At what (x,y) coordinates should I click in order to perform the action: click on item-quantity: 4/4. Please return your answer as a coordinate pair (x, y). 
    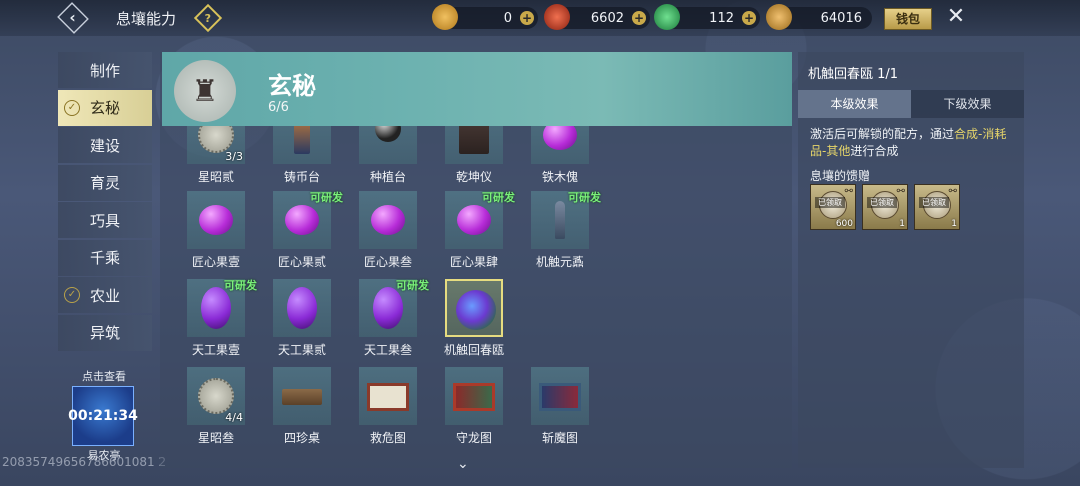
    Looking at the image, I should click on (234, 417).